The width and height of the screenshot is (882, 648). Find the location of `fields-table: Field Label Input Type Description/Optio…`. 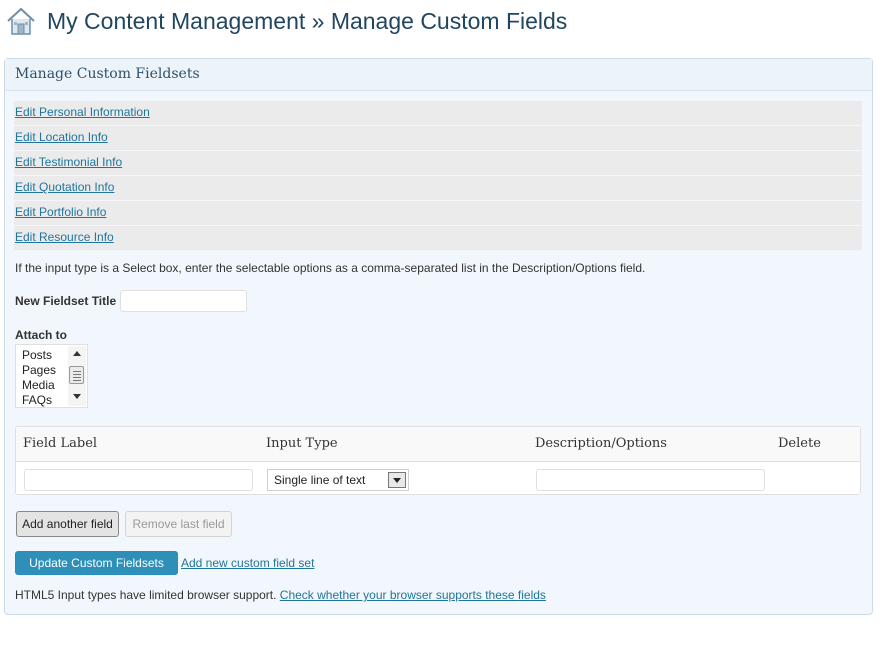

fields-table: Field Label Input Type Description/Optio… is located at coordinates (438, 460).